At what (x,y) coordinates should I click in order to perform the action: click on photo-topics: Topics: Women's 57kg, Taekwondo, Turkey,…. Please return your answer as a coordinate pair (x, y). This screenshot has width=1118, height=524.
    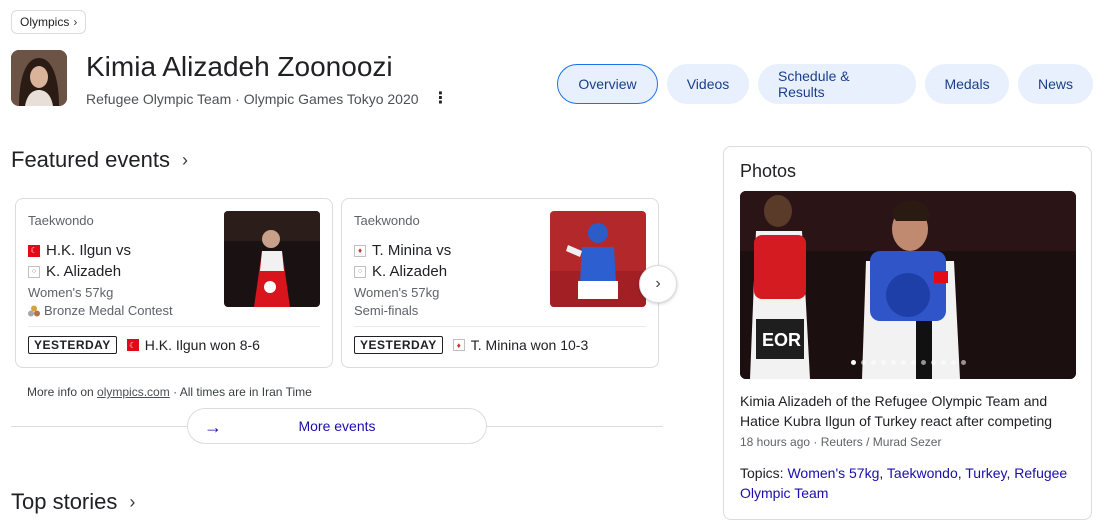
    Looking at the image, I should click on (904, 483).